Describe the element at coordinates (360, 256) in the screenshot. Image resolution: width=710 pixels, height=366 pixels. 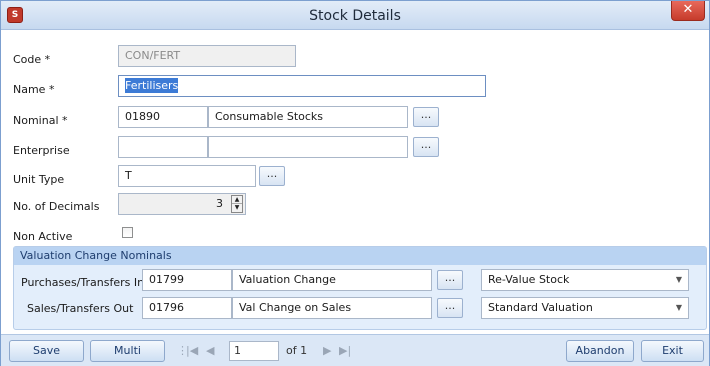
I see `valuation-group-header: Valuation Change Nominals` at that location.